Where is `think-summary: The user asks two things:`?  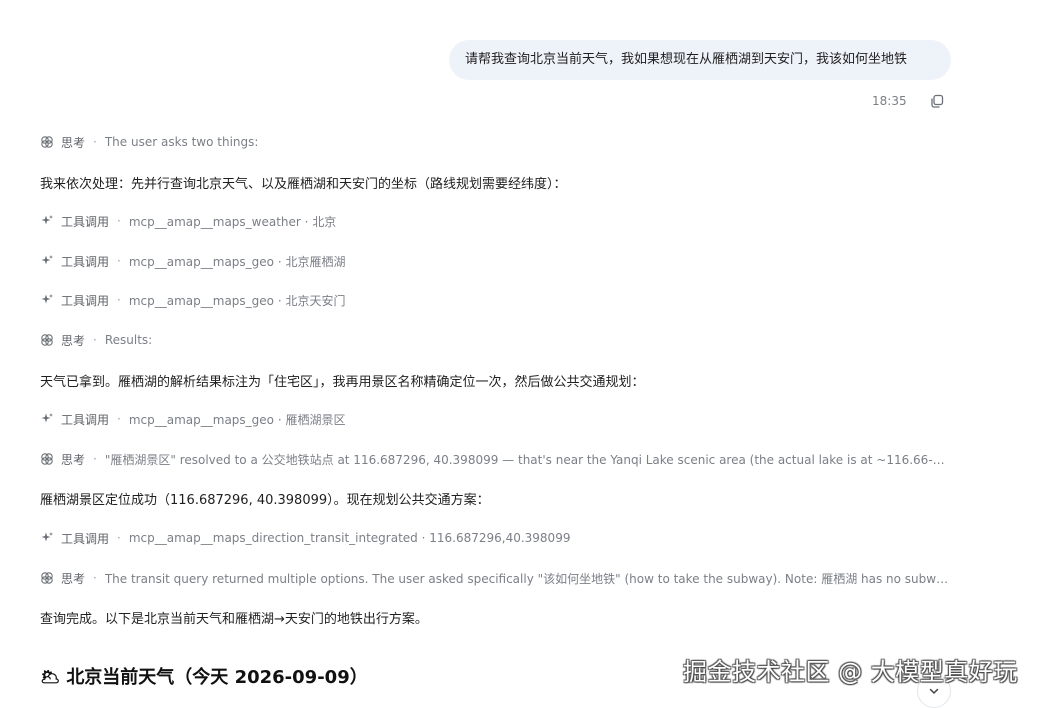
think-summary: The user asks two things: is located at coordinates (181, 142).